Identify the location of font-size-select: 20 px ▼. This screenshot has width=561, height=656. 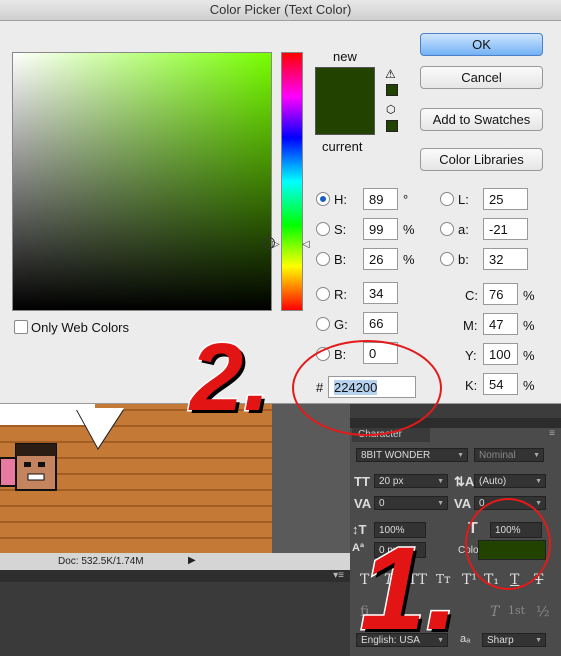
(411, 481).